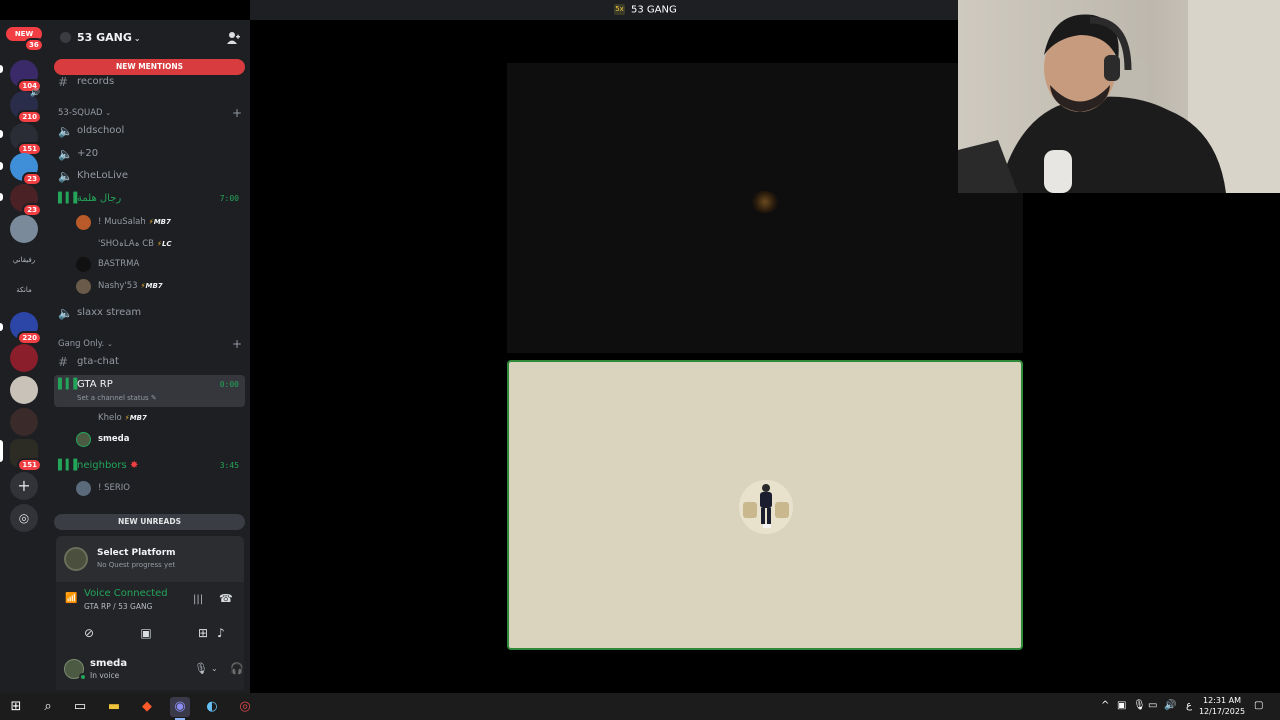 Image resolution: width=1280 pixels, height=720 pixels. What do you see at coordinates (233, 38) in the screenshot?
I see `add-user-icon` at bounding box center [233, 38].